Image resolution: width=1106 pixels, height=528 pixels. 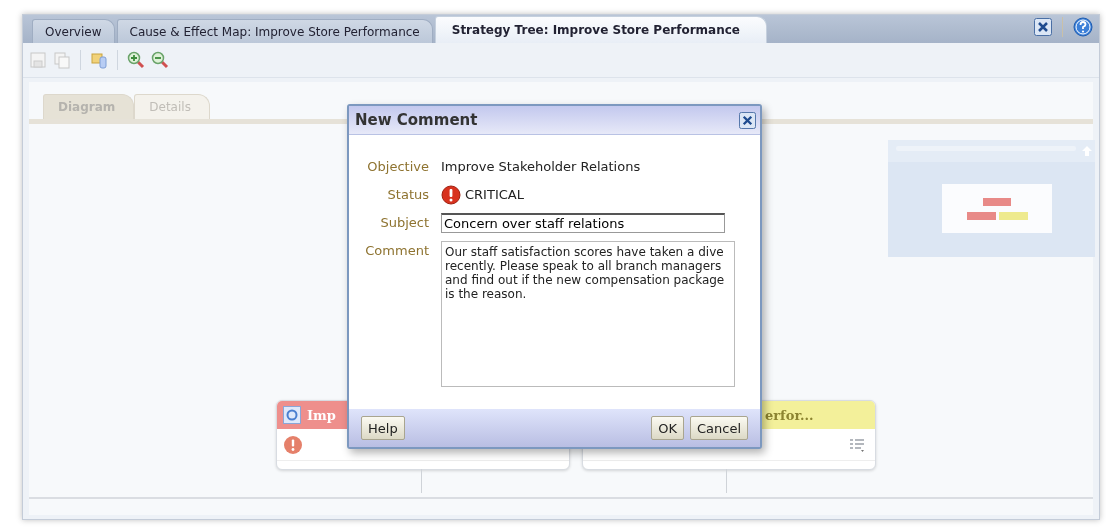 I want to click on map-icon, so click(x=99, y=60).